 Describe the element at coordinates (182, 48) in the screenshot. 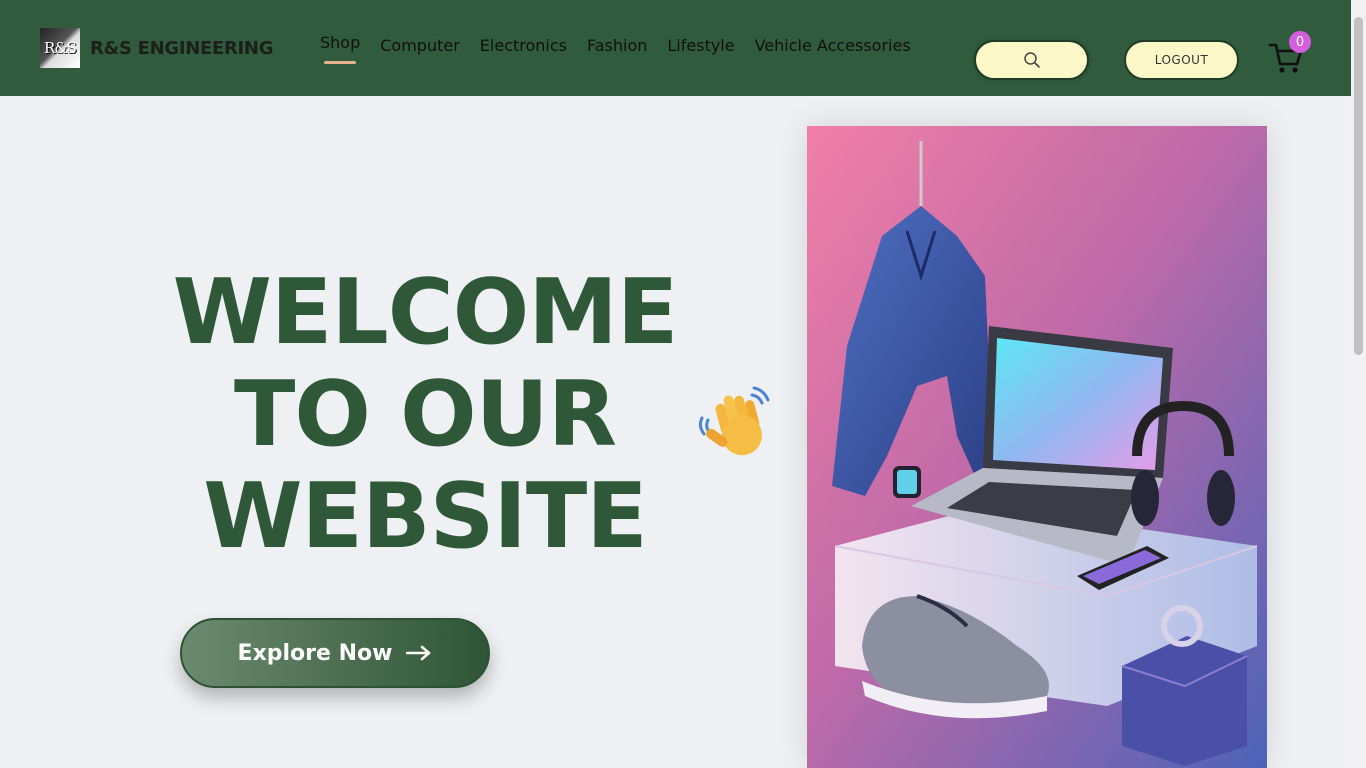

I see `brand-name: R&S ENGINEERING` at that location.